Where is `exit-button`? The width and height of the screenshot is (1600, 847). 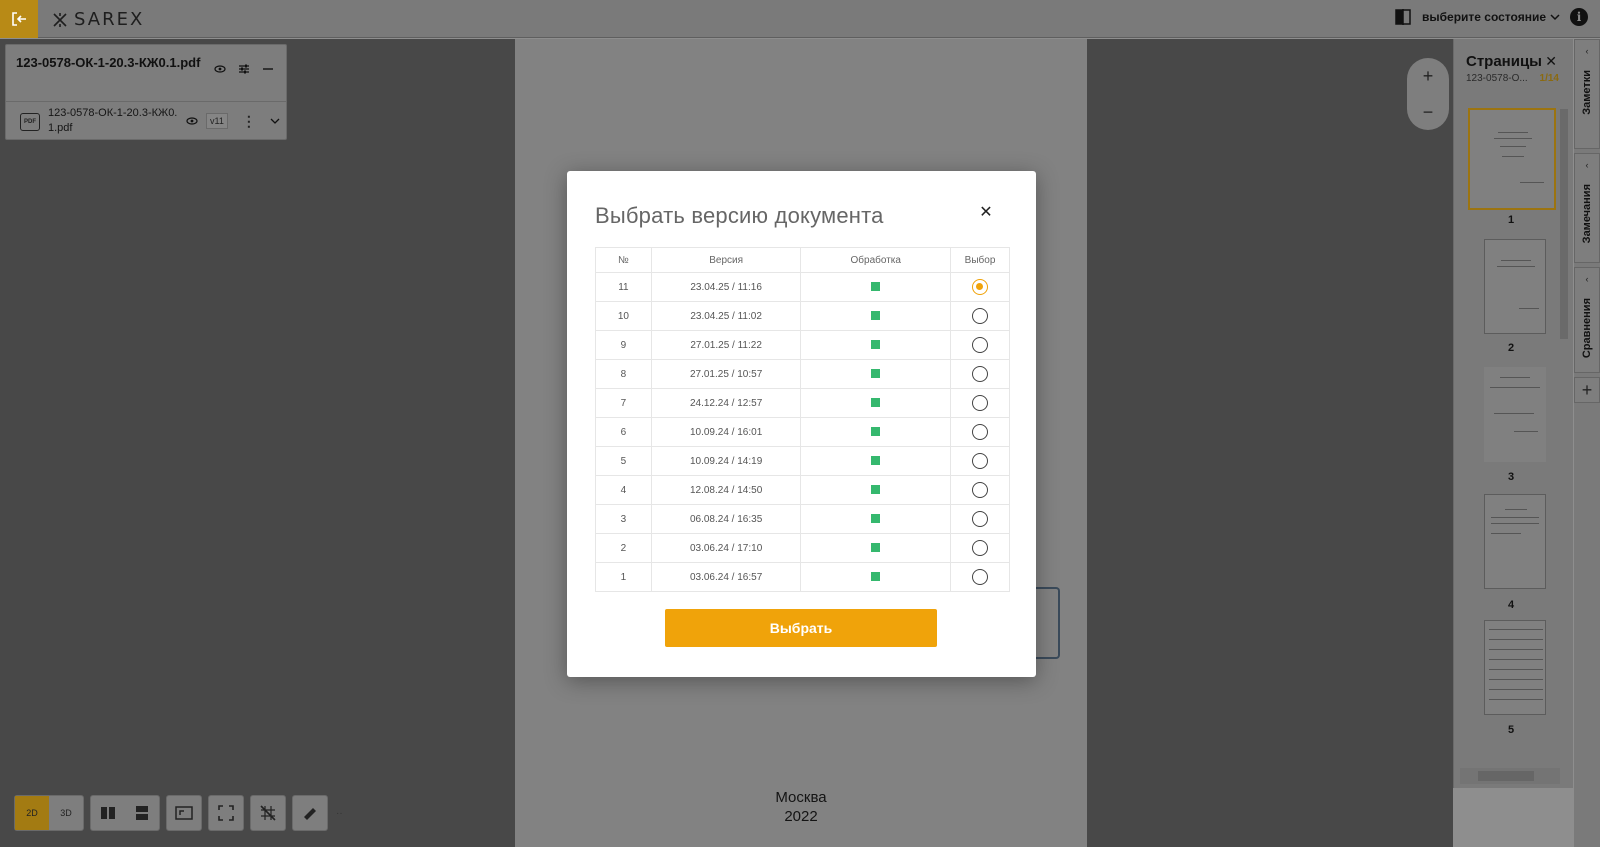
exit-button is located at coordinates (19, 19).